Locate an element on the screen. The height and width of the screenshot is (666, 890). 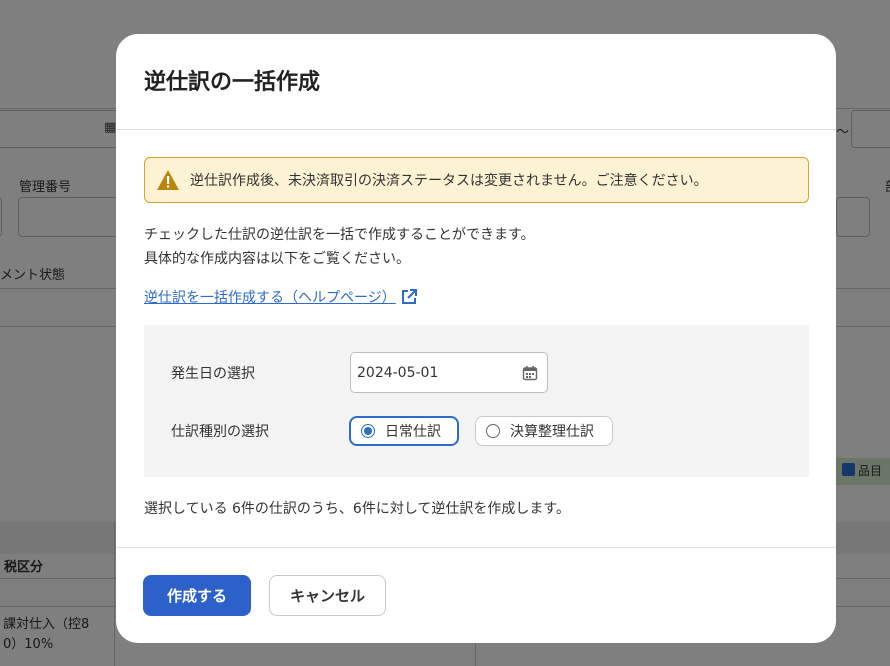
cancel-button: キャンセル is located at coordinates (327, 595).